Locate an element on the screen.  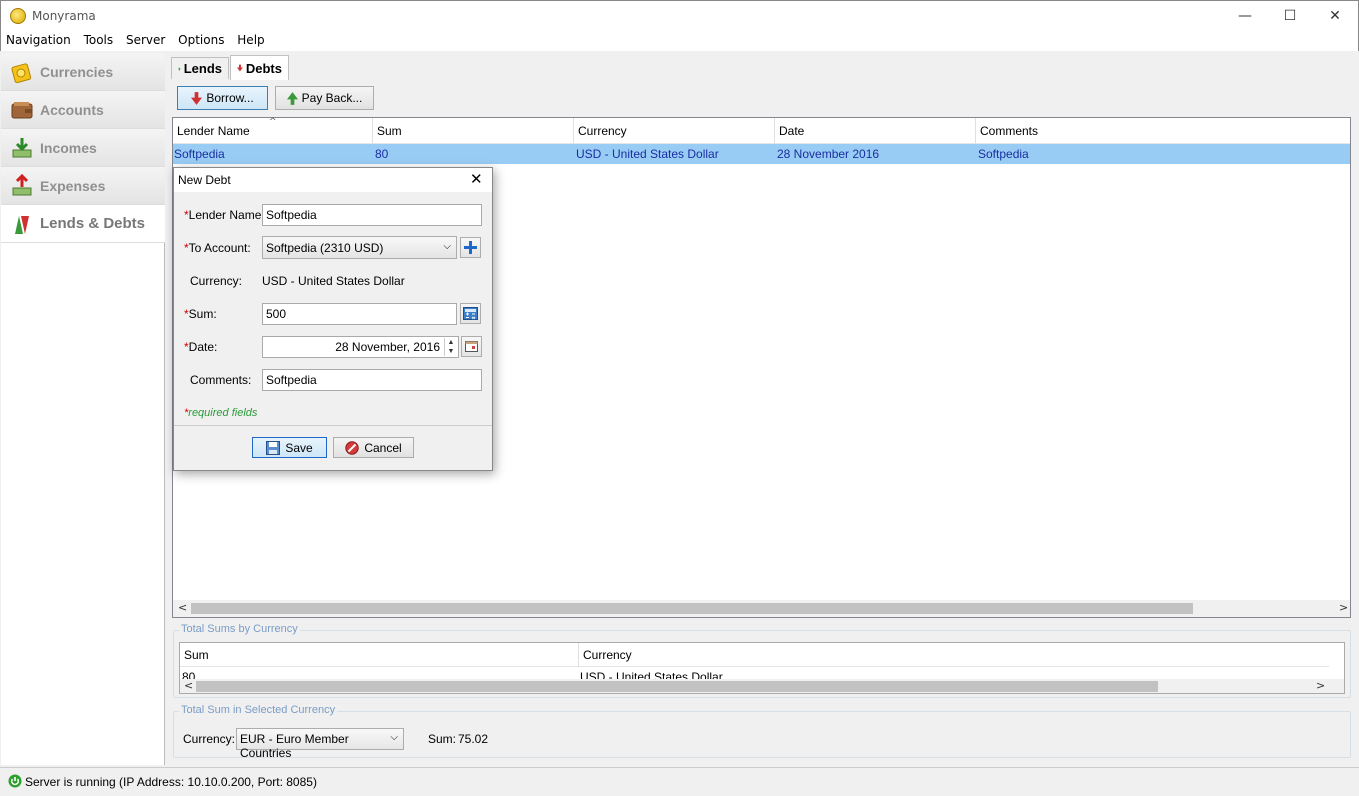
sidebar-item-currencies: Currencies is located at coordinates (83, 72).